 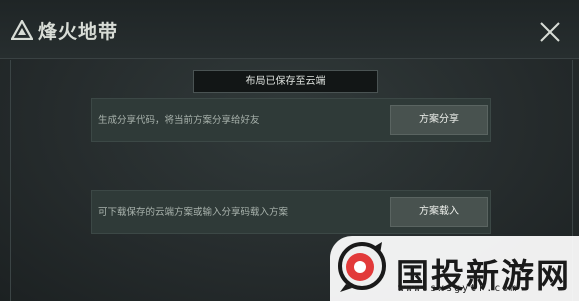 What do you see at coordinates (291, 212) in the screenshot?
I see `load-plan-row: 可下载保存的云端方案或输入分享码载入方案 方案载入` at bounding box center [291, 212].